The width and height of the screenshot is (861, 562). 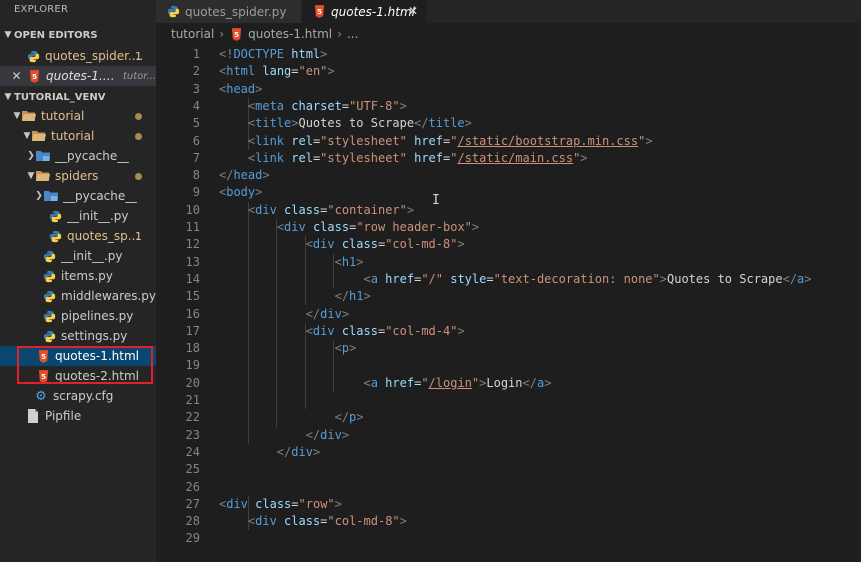 I want to click on code-line: 1 <!DOCTYPE html>, so click(x=508, y=54).